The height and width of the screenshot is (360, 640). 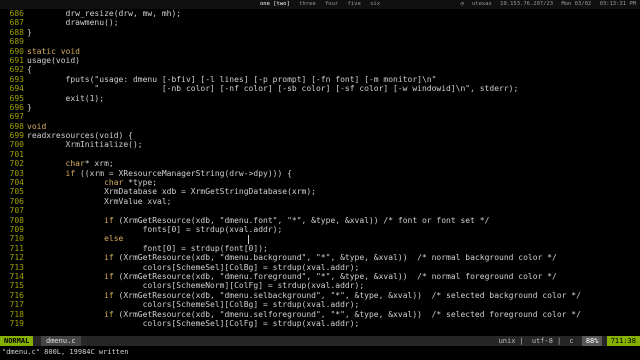 I want to click on line-number: 705, so click(x=16, y=192).